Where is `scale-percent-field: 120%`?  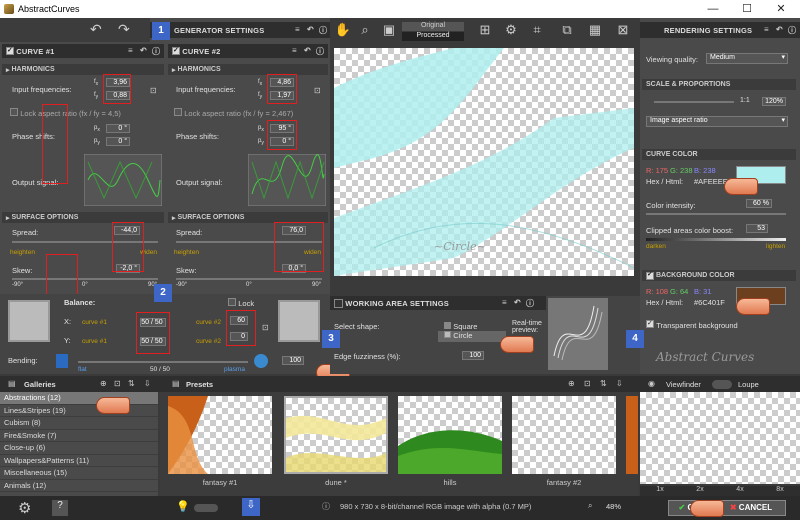
scale-percent-field: 120% is located at coordinates (774, 101).